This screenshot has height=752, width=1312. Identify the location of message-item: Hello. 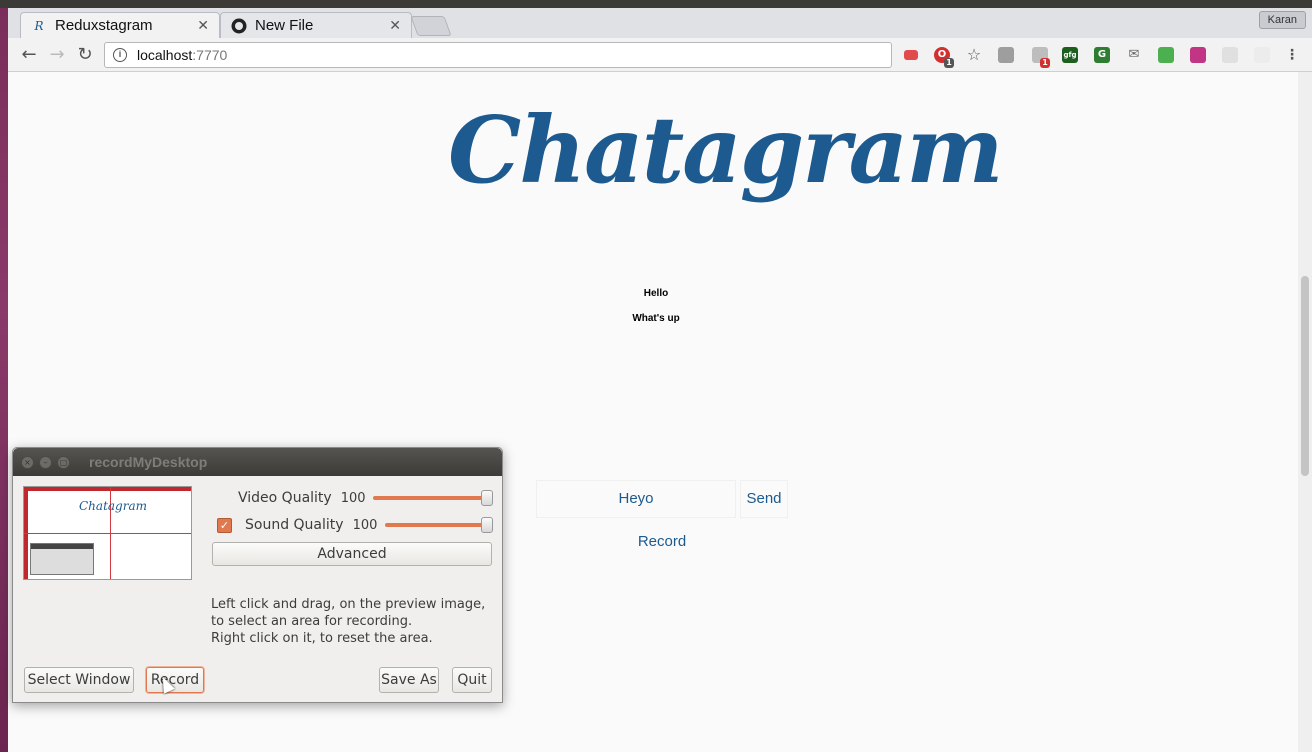
(656, 293).